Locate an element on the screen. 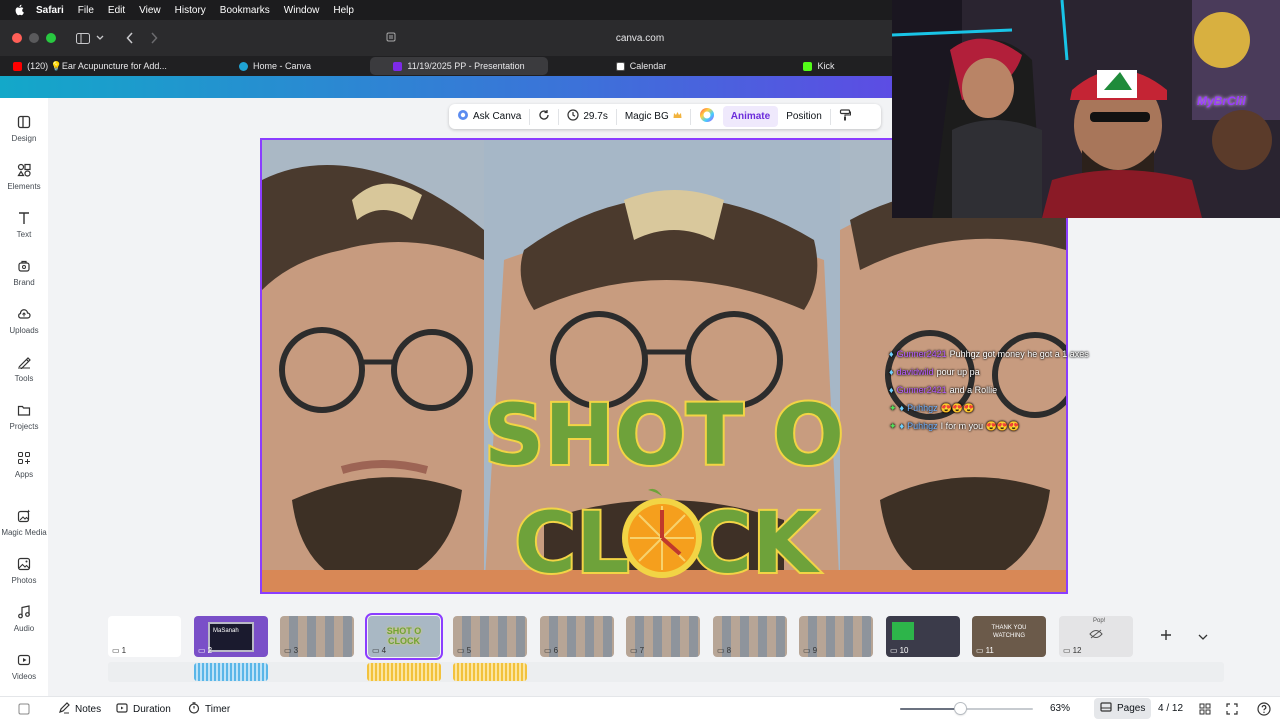 This screenshot has width=1280, height=720. add-page-button is located at coordinates (1166, 636).